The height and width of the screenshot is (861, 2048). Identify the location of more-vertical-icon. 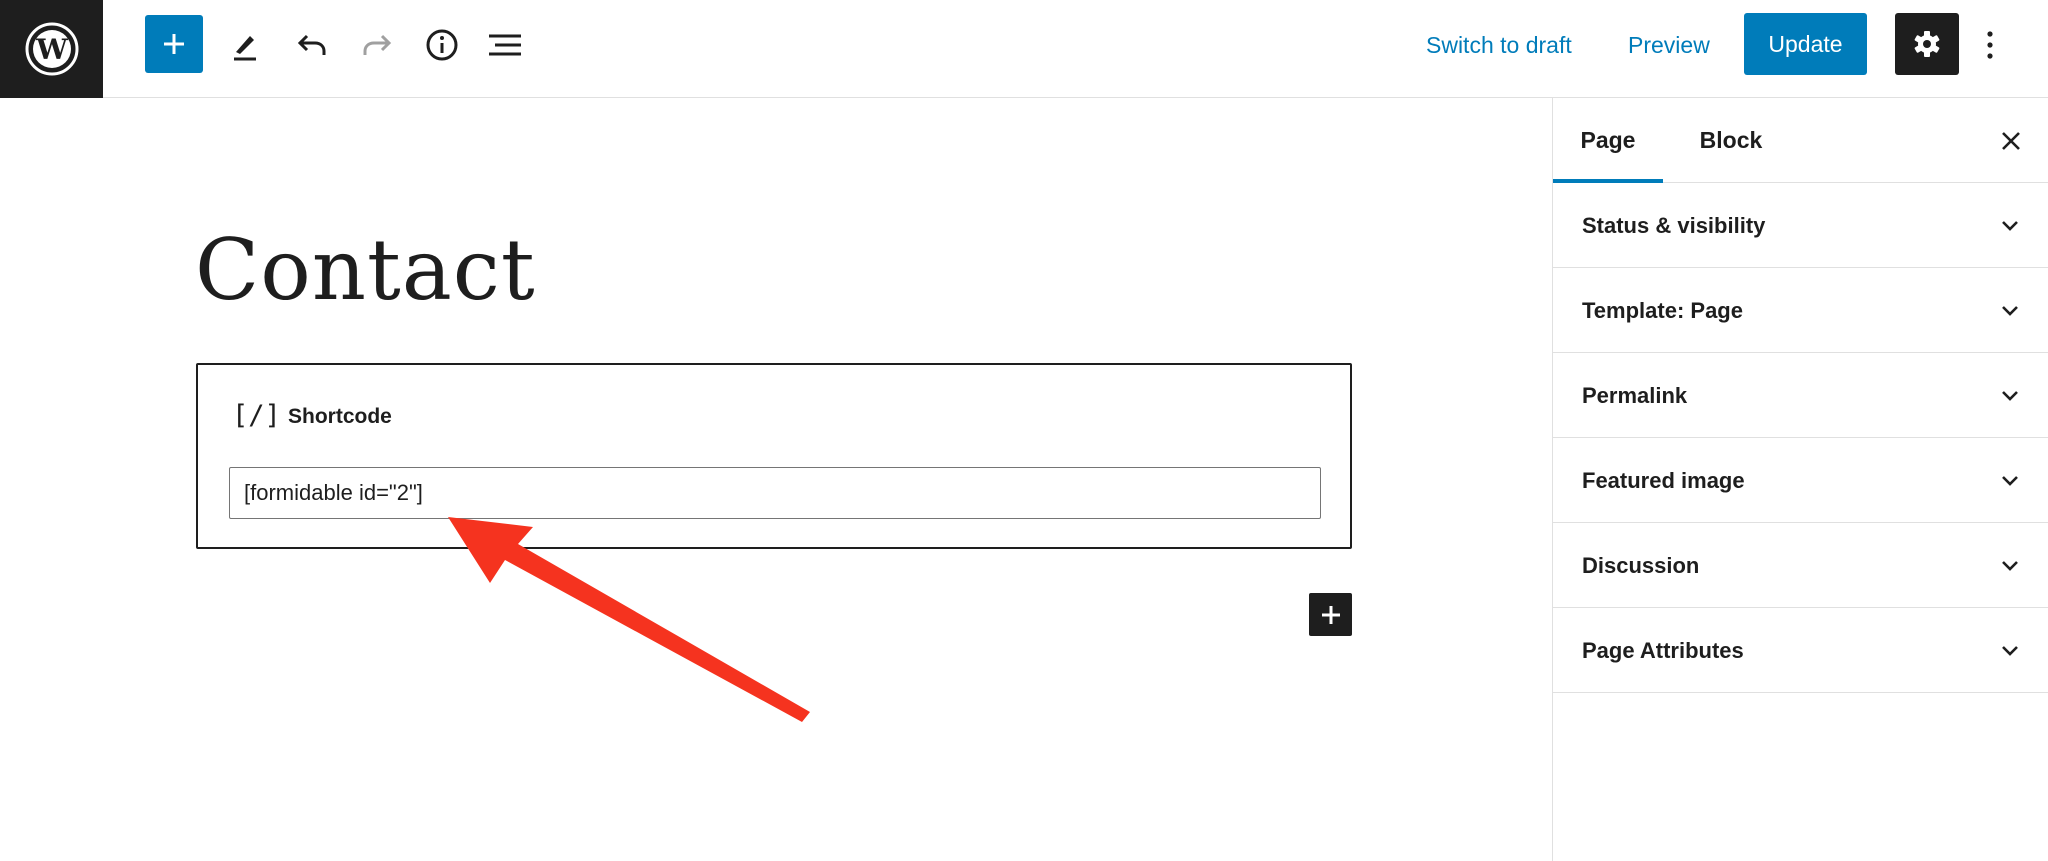
(1990, 45).